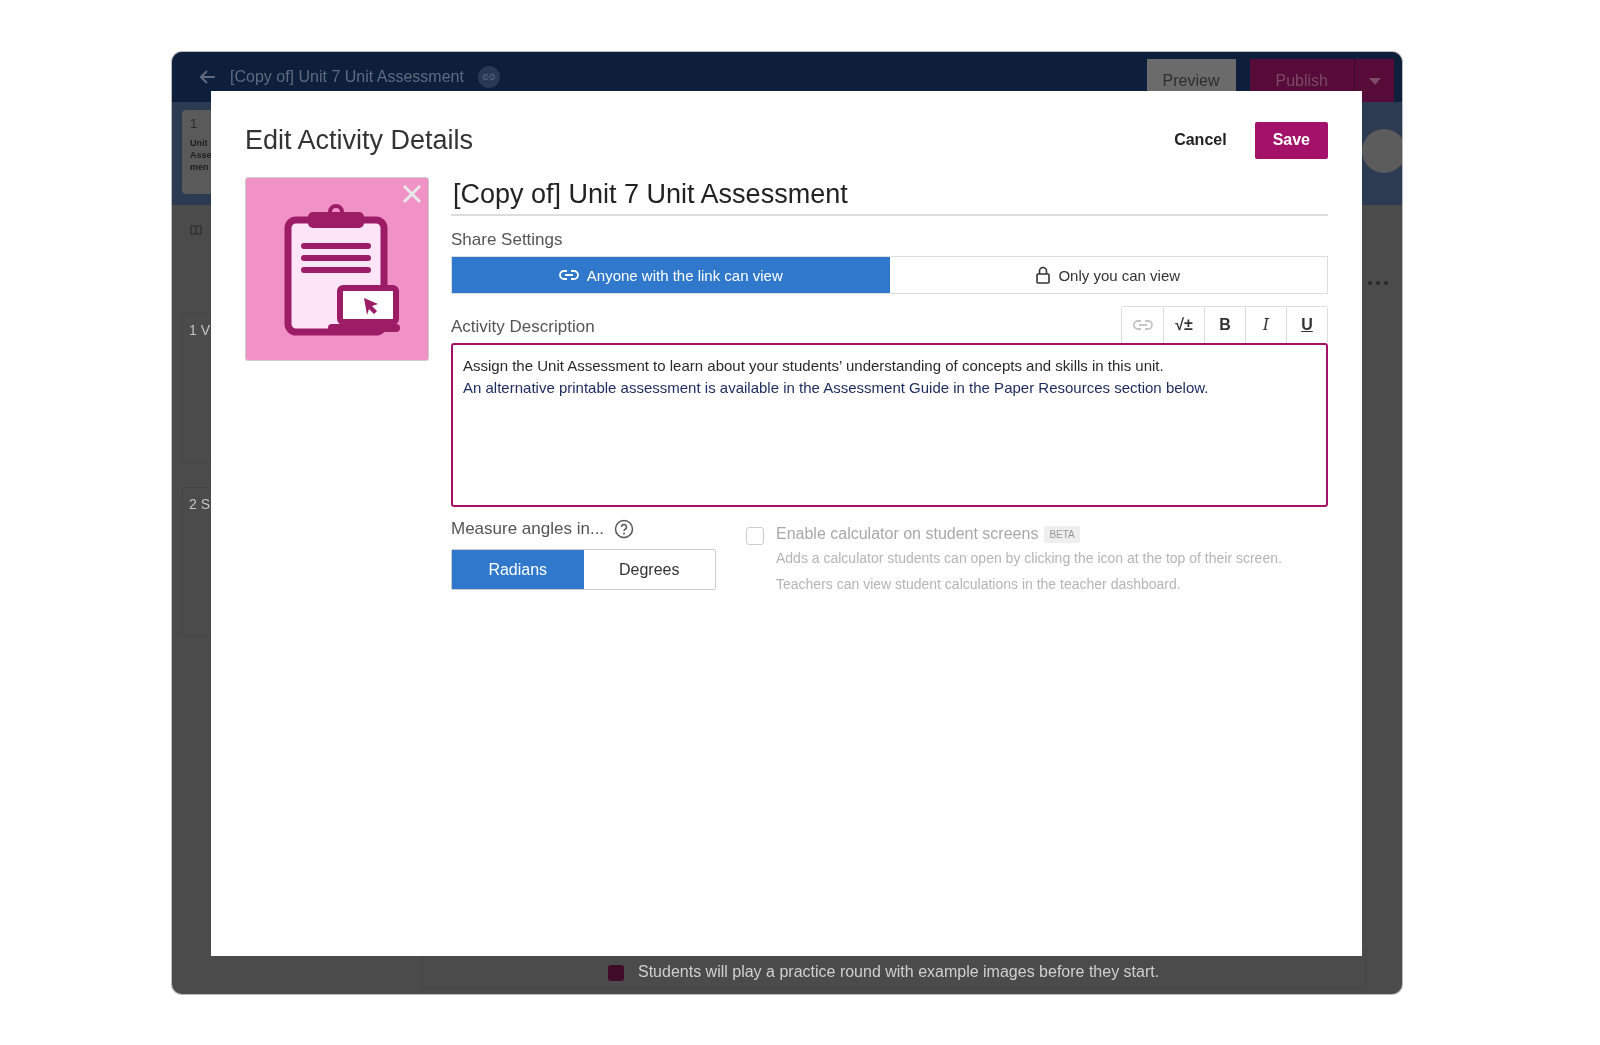  What do you see at coordinates (814, 366) in the screenshot?
I see `description-text: Assign the Unit Assessment to learn about your students’ understanding of concepts and skills in this unit.` at bounding box center [814, 366].